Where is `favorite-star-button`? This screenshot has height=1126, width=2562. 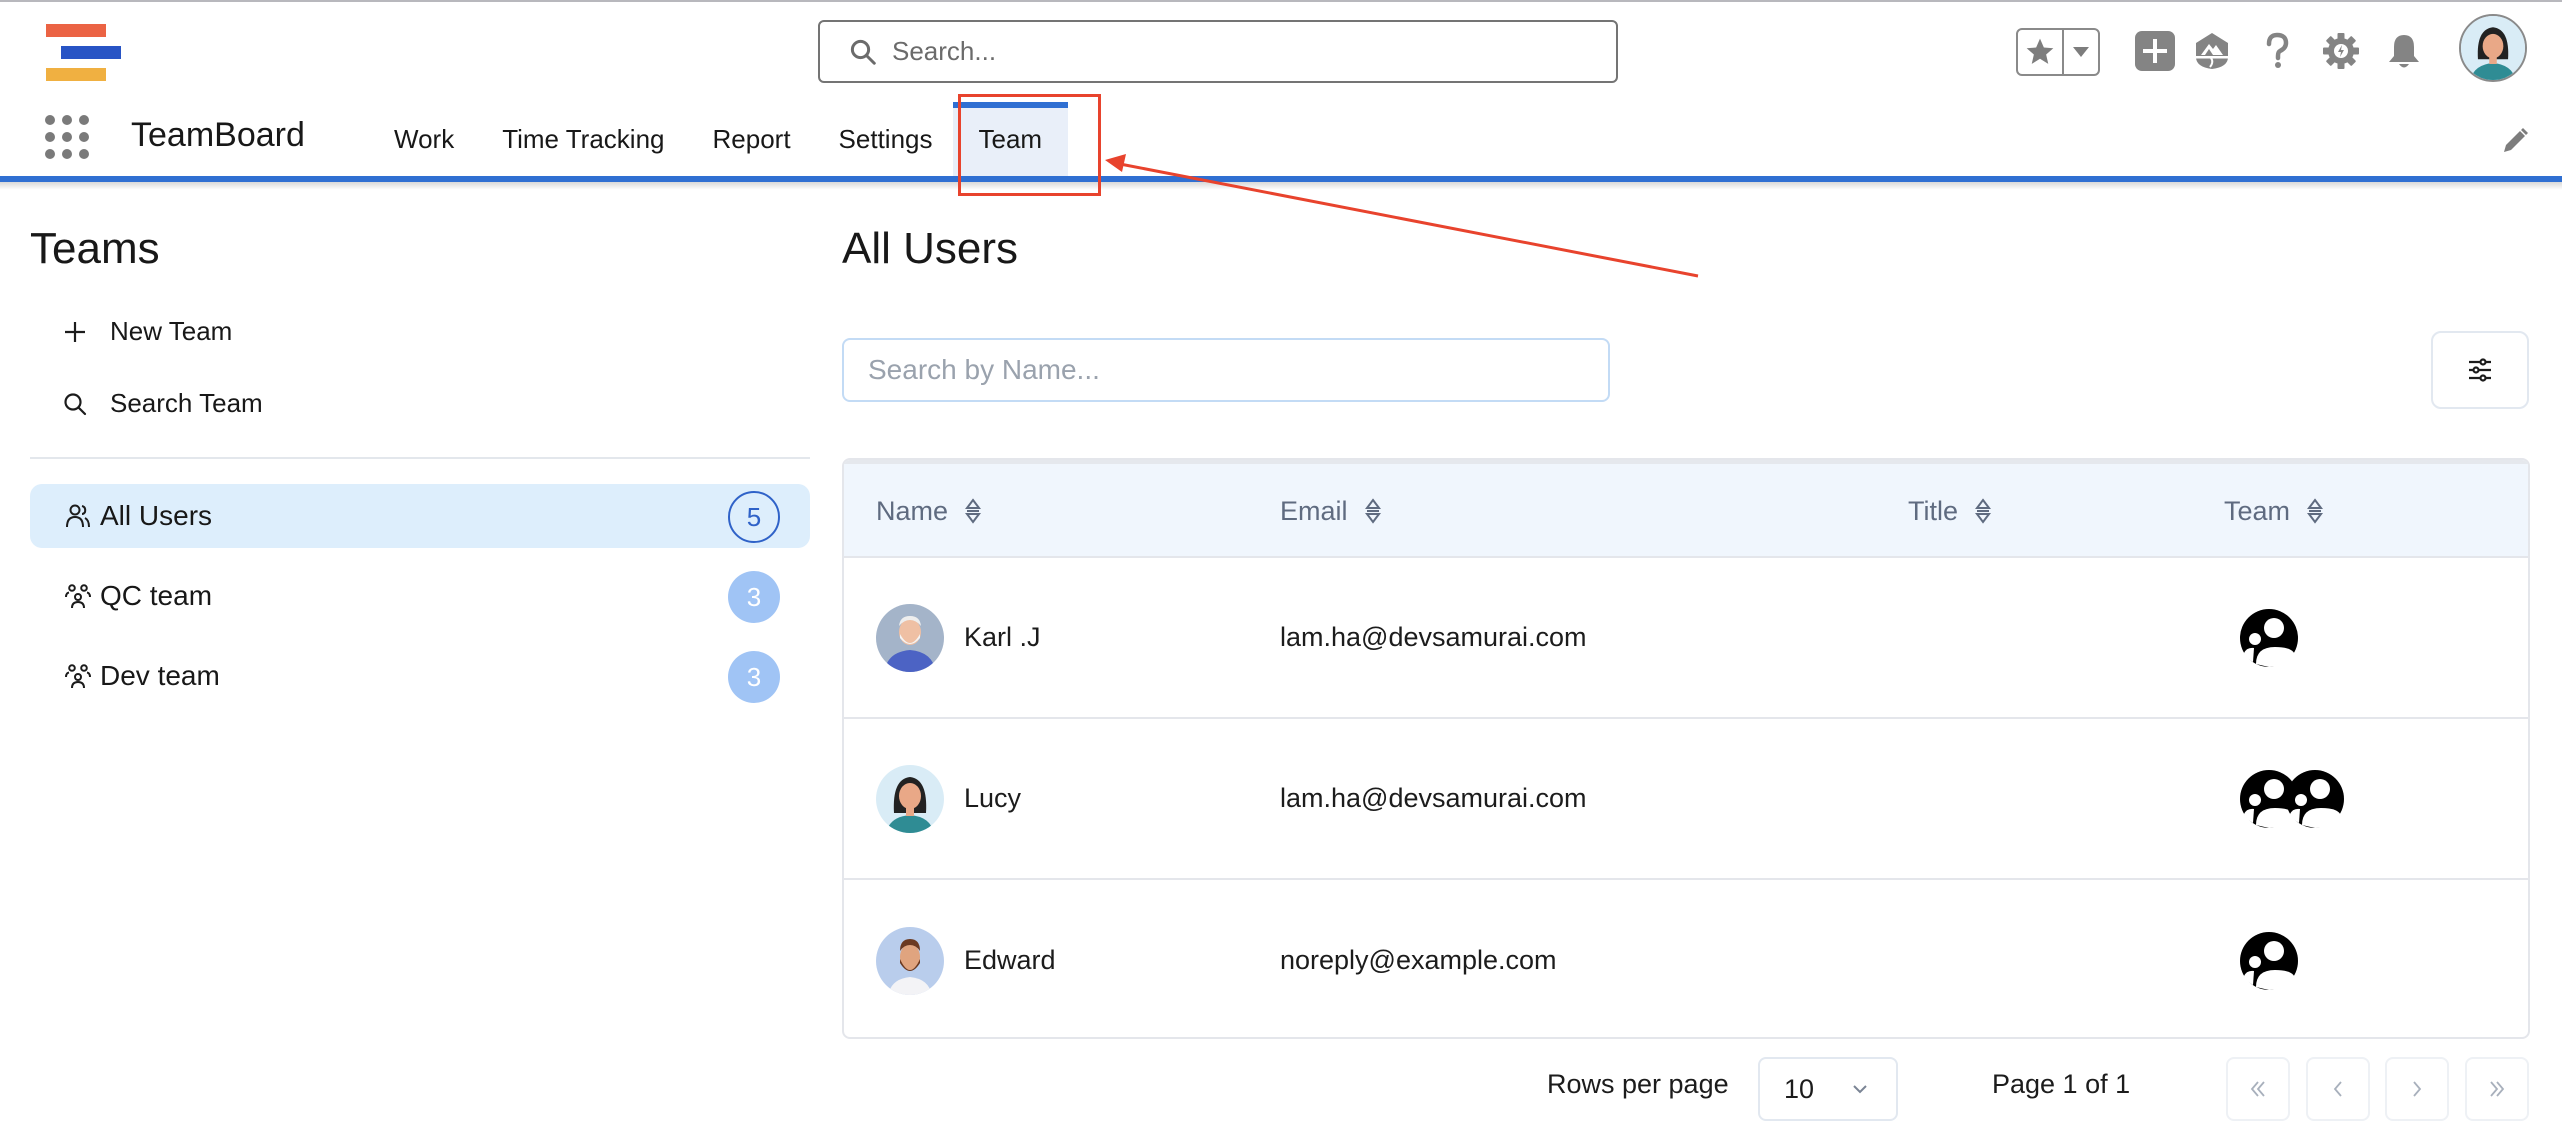
favorite-star-button is located at coordinates (2041, 52).